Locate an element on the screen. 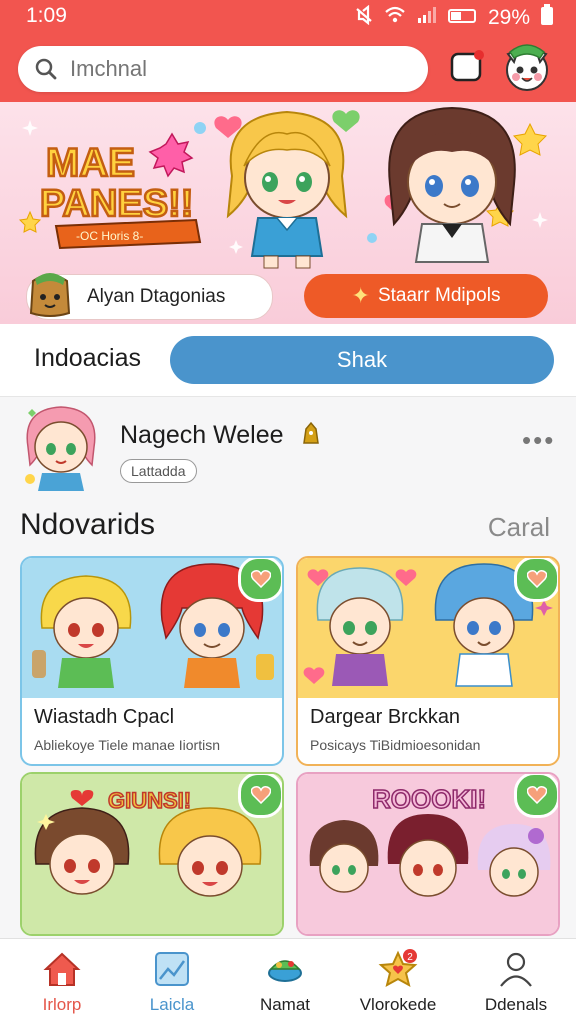 This screenshot has width=576, height=1025. nav-item-home: Irlorp is located at coordinates (62, 982).